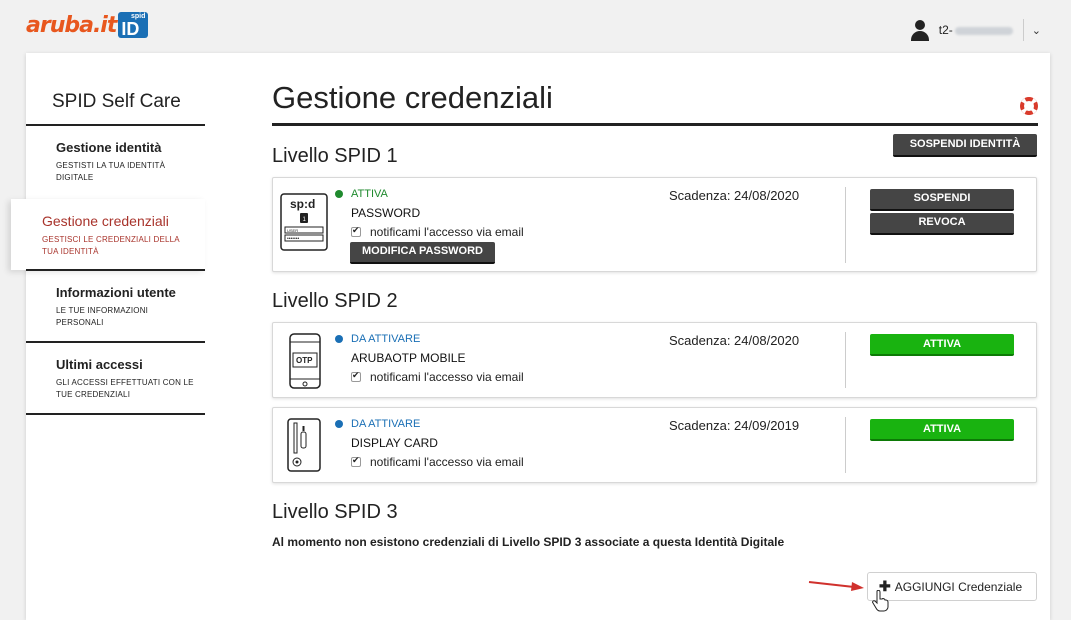 The height and width of the screenshot is (620, 1071). What do you see at coordinates (919, 30) in the screenshot?
I see `user-icon` at bounding box center [919, 30].